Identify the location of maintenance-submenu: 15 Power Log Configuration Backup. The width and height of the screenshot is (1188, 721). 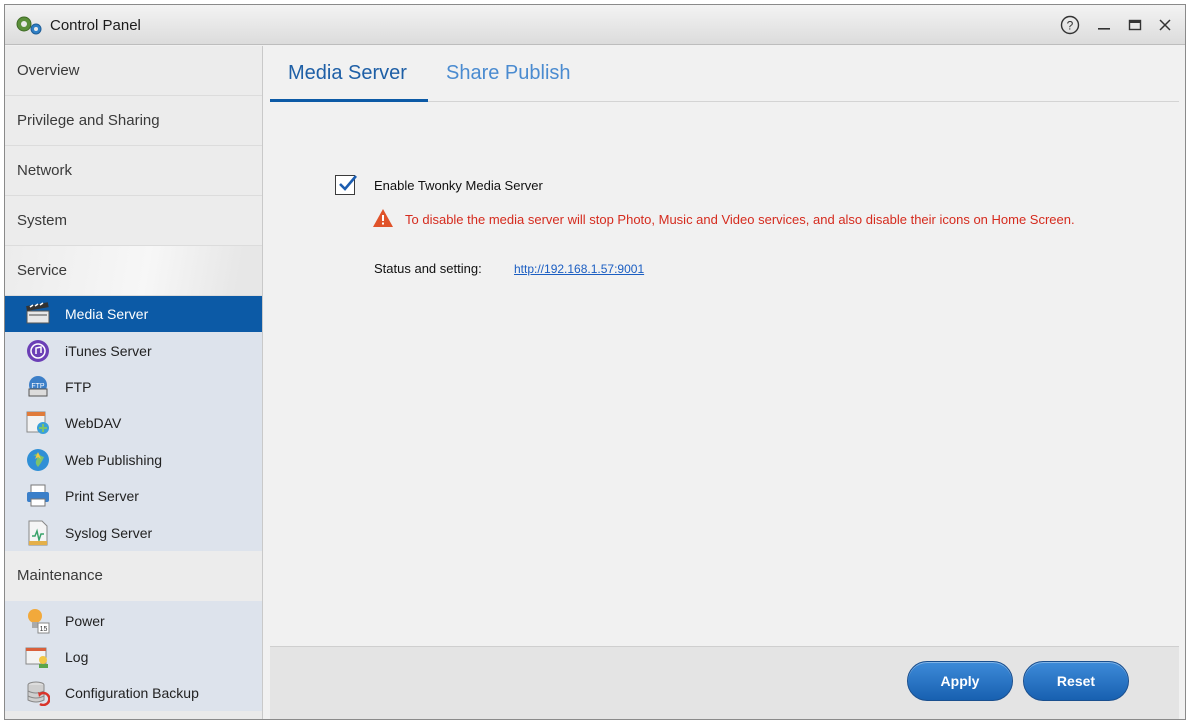
(133, 655).